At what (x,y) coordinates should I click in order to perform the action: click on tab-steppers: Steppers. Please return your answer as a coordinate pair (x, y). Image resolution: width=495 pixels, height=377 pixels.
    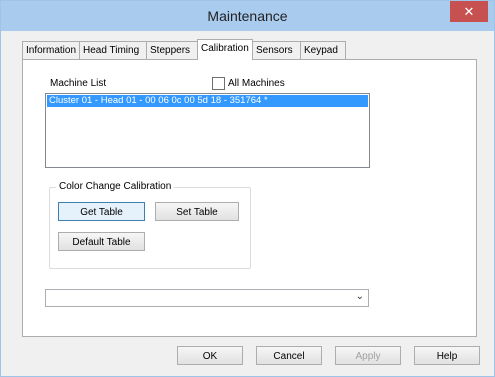
    Looking at the image, I should click on (172, 50).